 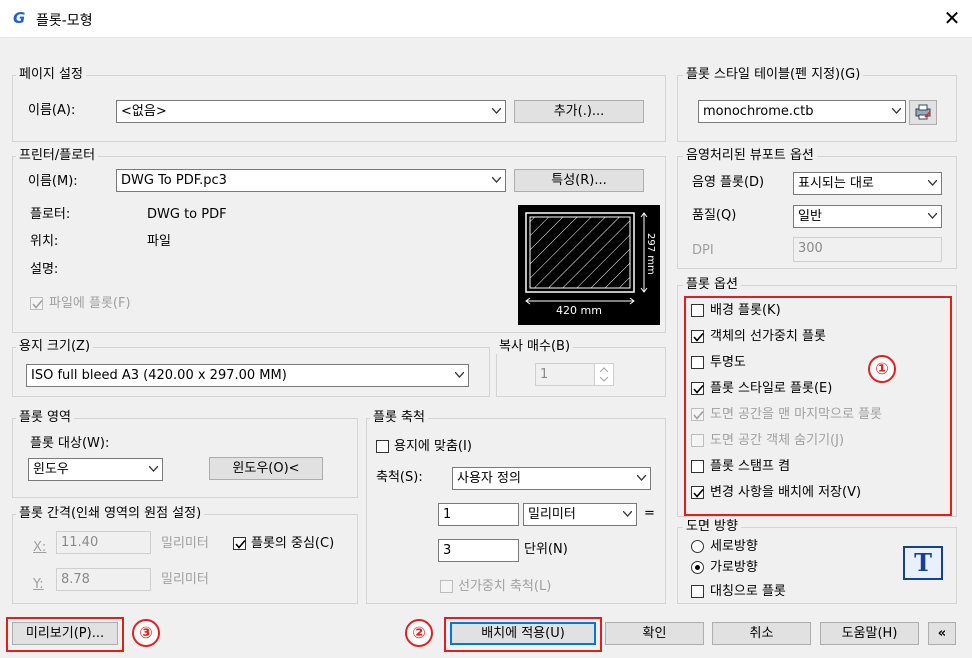 I want to click on shaded-viewport-legend: 음영처리된 뷰포트 옵션, so click(x=750, y=155).